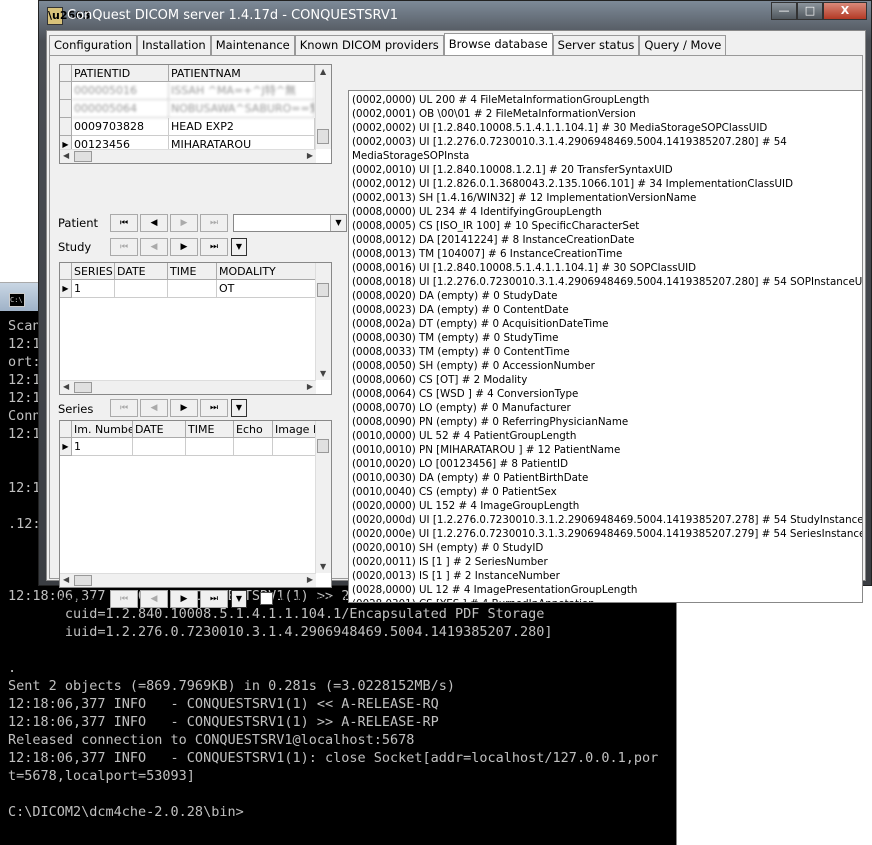  What do you see at coordinates (214, 408) in the screenshot?
I see `series-last-button: ⏭` at bounding box center [214, 408].